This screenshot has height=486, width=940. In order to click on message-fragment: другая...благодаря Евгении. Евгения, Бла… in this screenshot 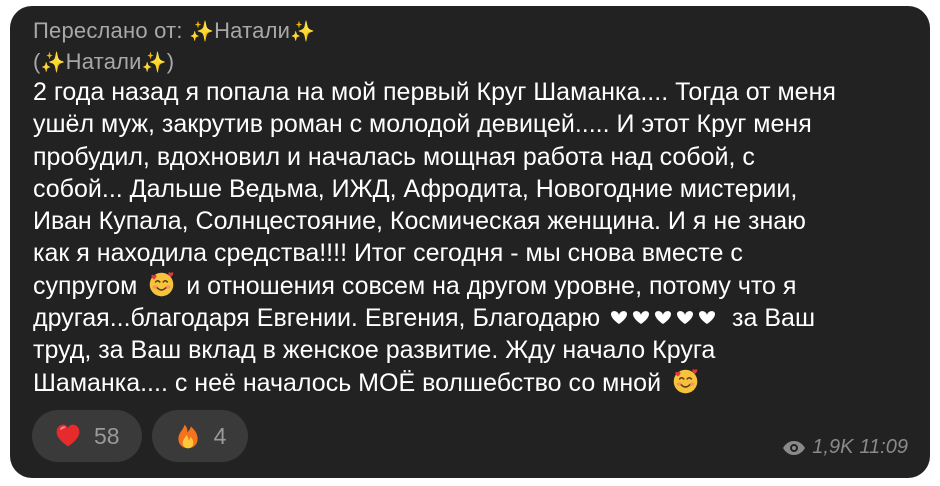, I will do `click(317, 318)`.